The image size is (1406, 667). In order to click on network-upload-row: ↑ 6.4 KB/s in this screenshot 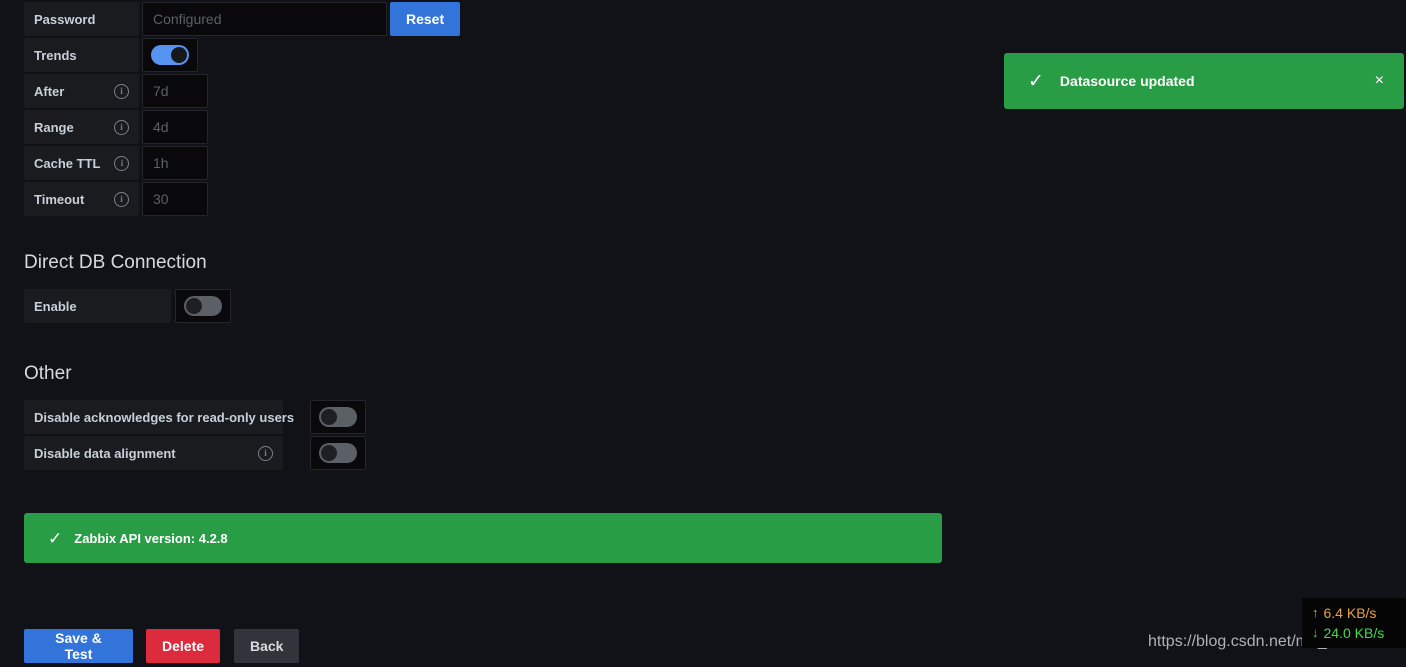, I will do `click(1355, 613)`.